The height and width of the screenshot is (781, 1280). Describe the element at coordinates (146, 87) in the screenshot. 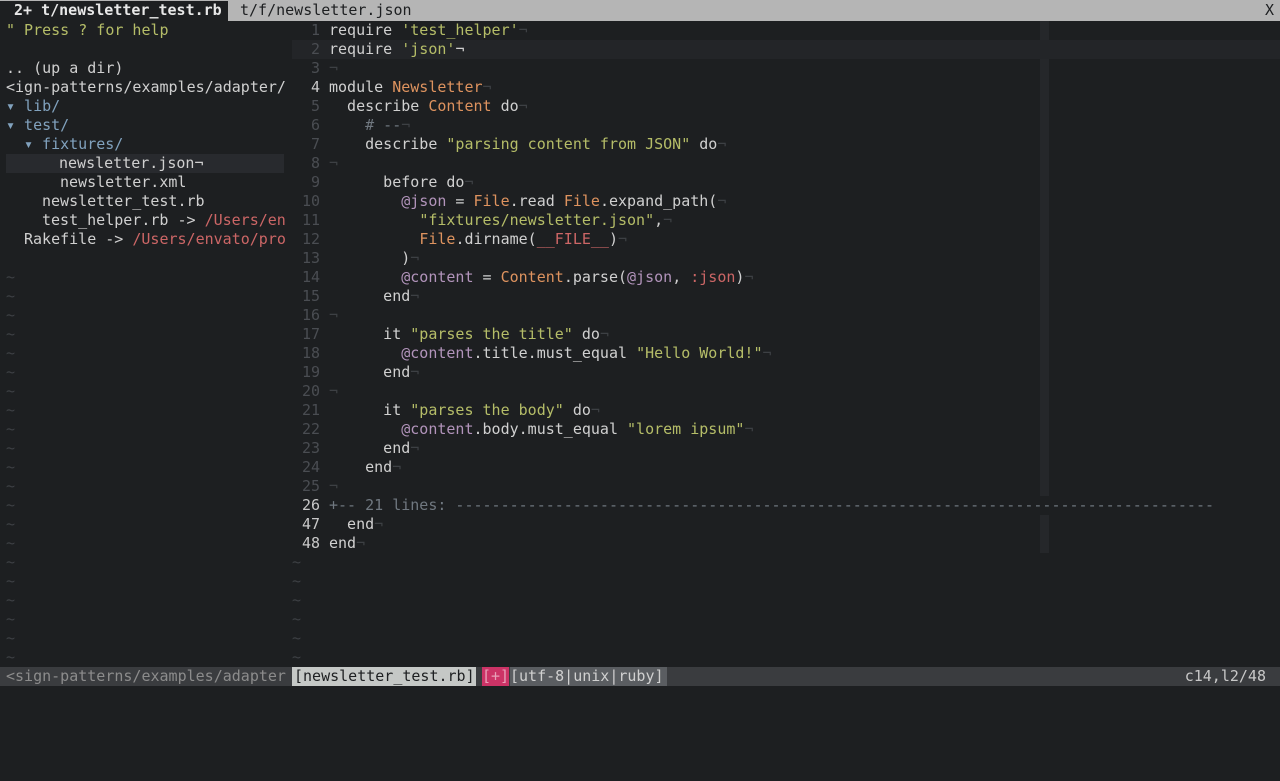

I see `tree-root-path: <ign-patterns/examples/adapter/` at that location.